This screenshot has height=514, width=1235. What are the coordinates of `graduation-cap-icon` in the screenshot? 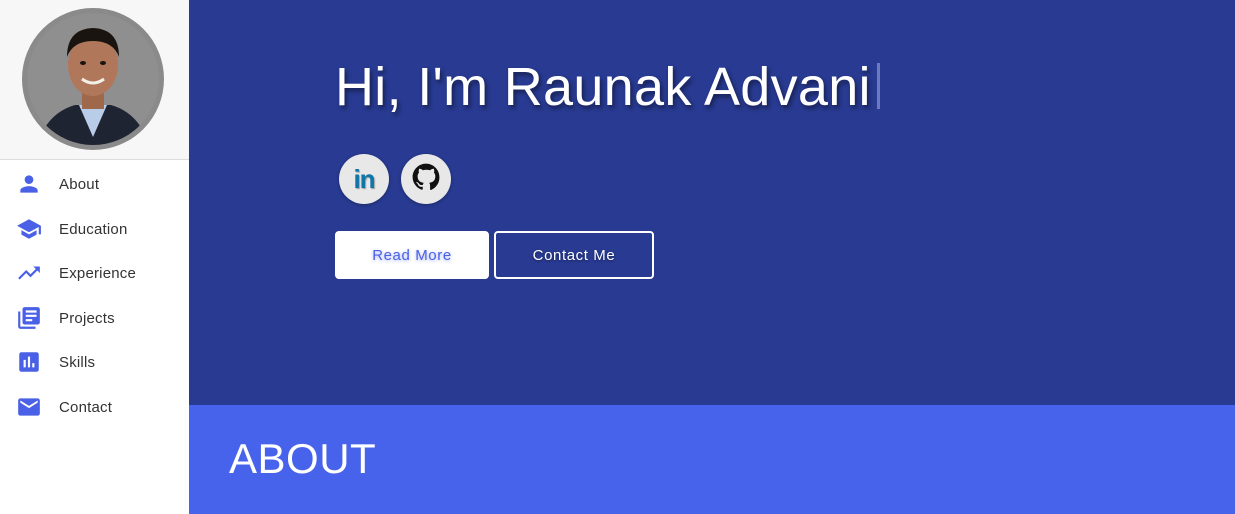 It's located at (29, 229).